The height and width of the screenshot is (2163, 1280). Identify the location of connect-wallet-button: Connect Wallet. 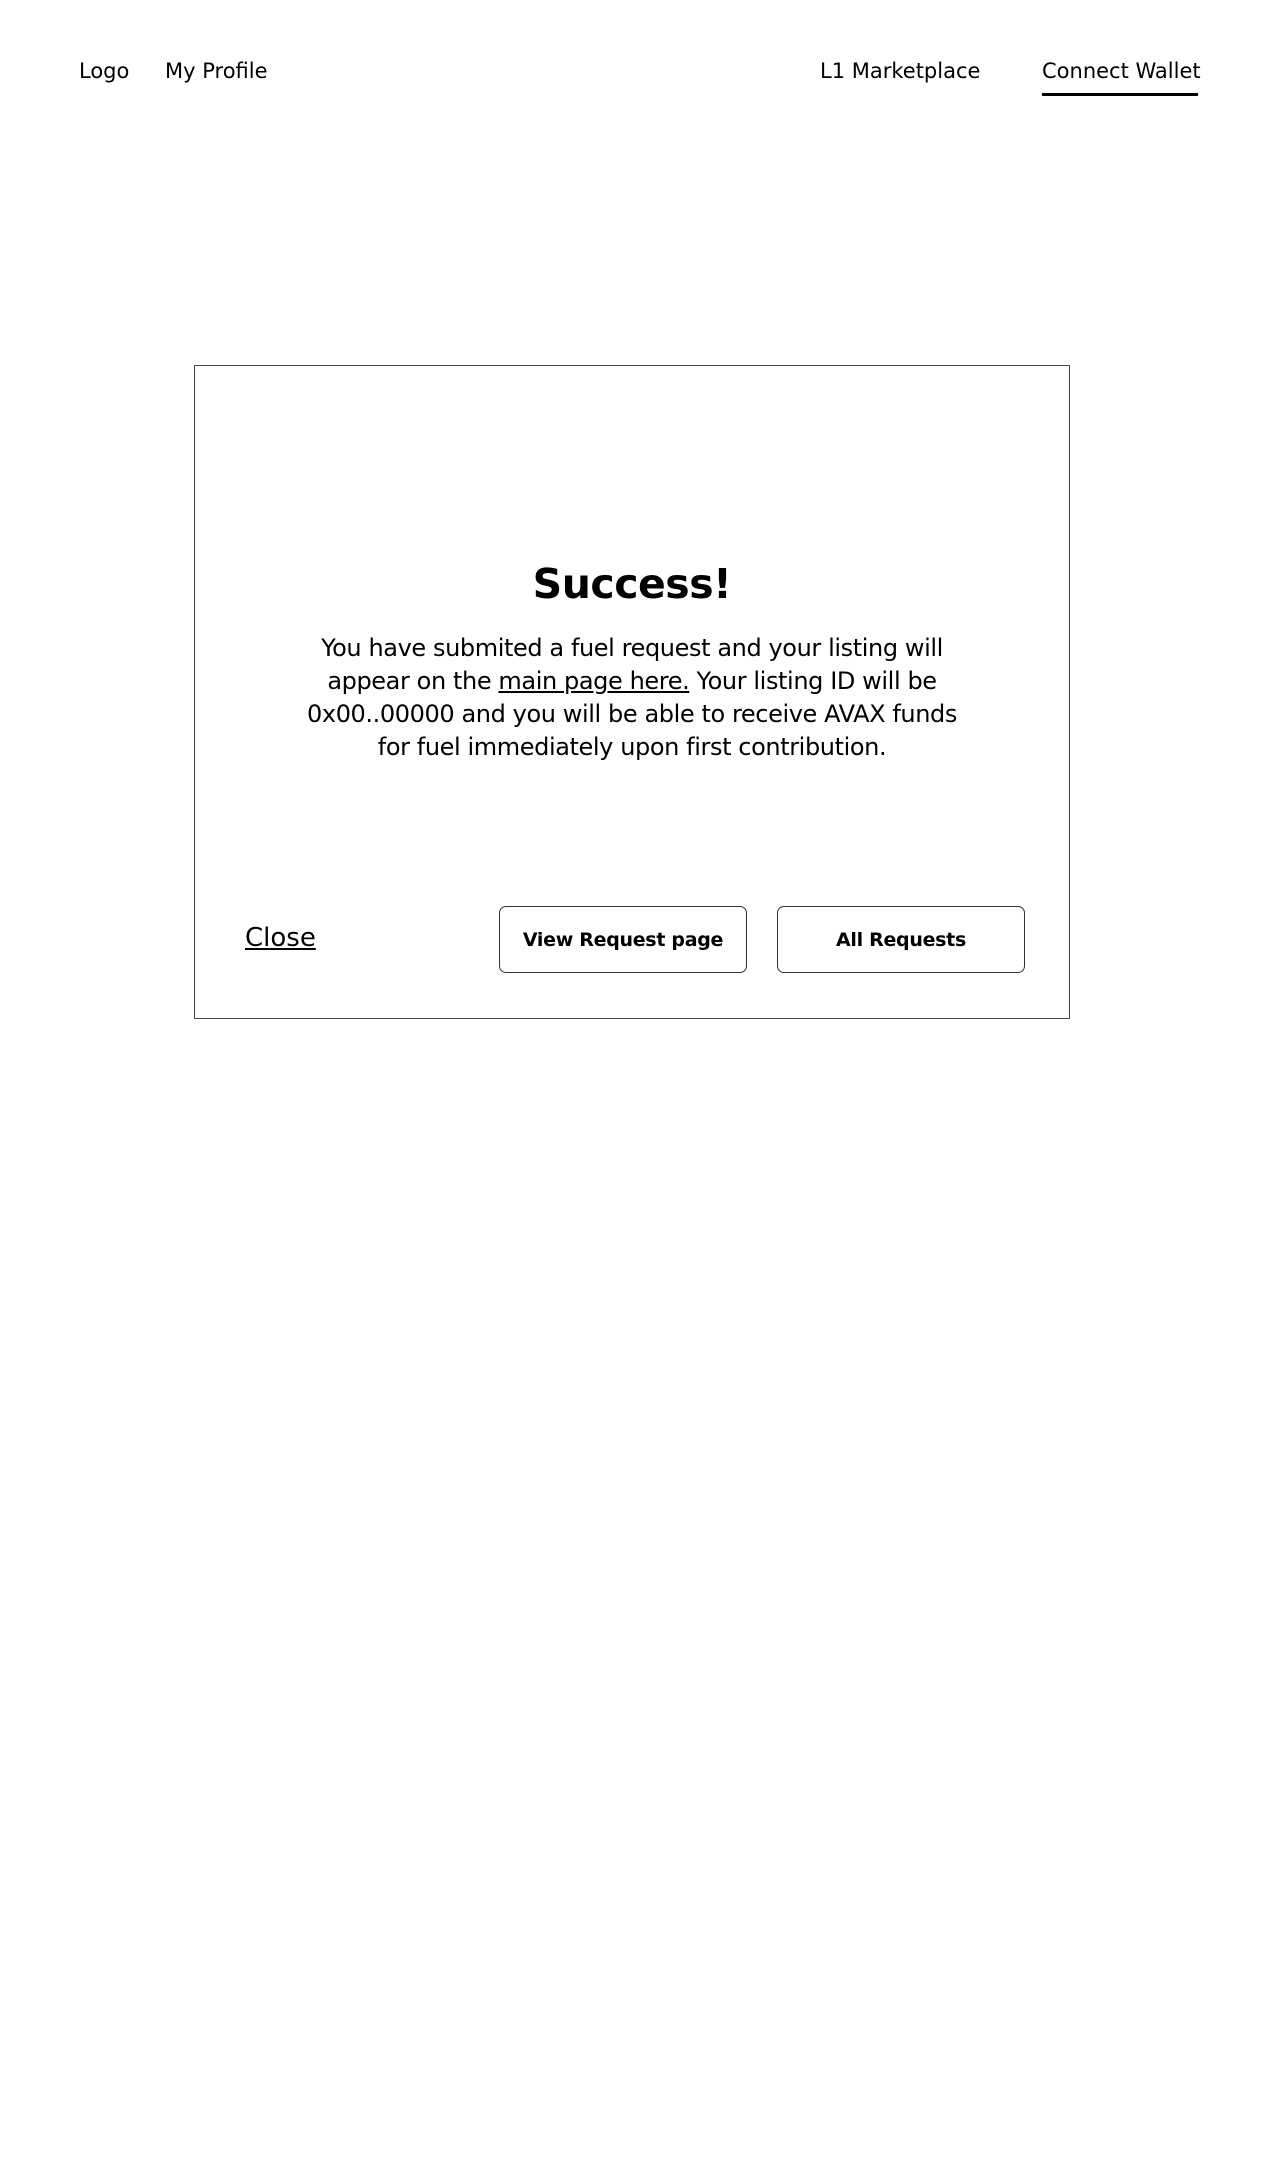
(1121, 77).